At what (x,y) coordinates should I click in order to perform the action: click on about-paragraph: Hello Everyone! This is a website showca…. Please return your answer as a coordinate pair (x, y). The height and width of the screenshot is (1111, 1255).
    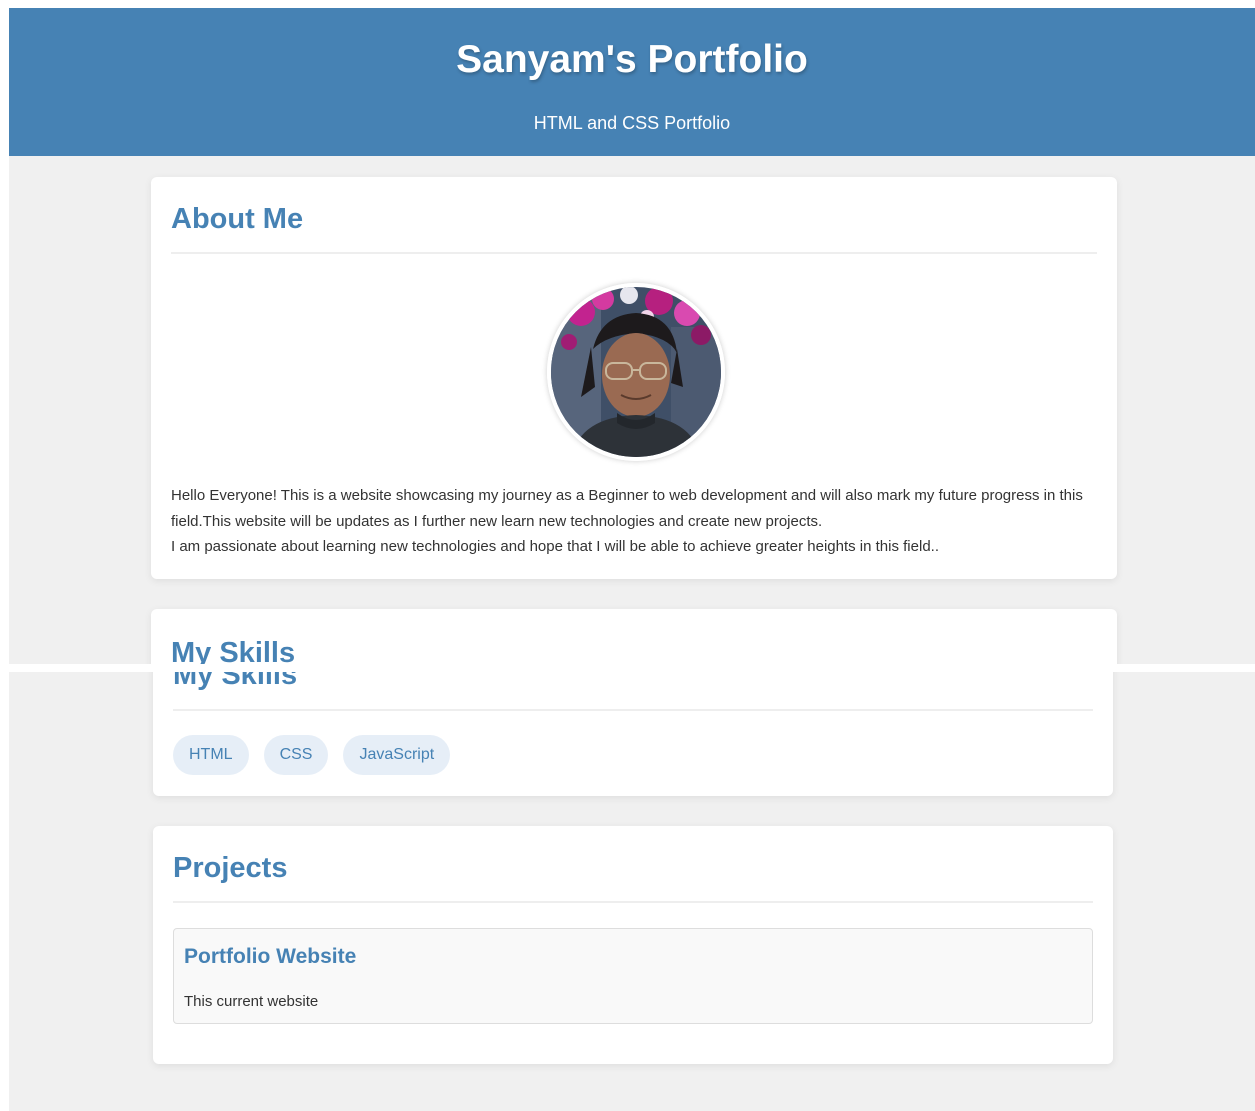
    Looking at the image, I should click on (627, 508).